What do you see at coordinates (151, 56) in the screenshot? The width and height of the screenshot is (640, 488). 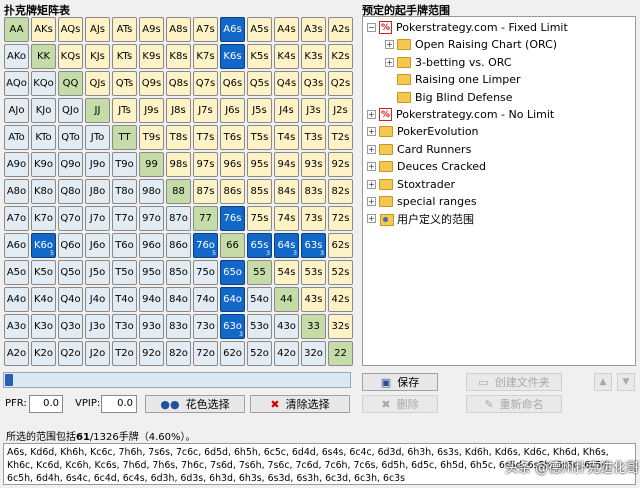 I see `hand-cell: K9s` at bounding box center [151, 56].